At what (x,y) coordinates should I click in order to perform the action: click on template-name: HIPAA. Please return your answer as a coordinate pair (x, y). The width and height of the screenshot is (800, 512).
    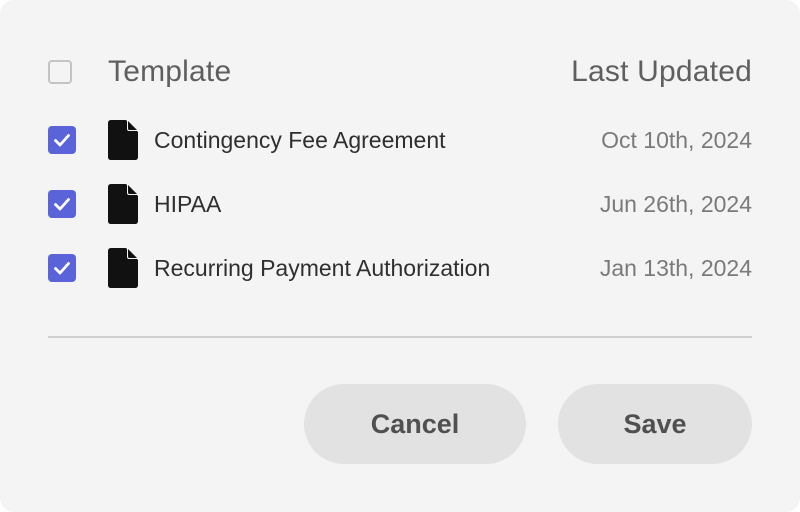
    Looking at the image, I should click on (188, 203).